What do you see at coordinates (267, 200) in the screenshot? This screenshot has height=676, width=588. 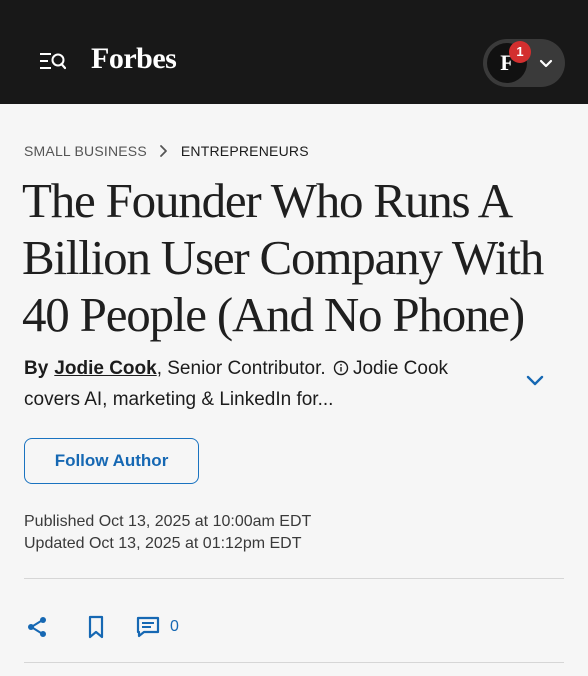 I see `title-line: The Founder Who Runs A` at bounding box center [267, 200].